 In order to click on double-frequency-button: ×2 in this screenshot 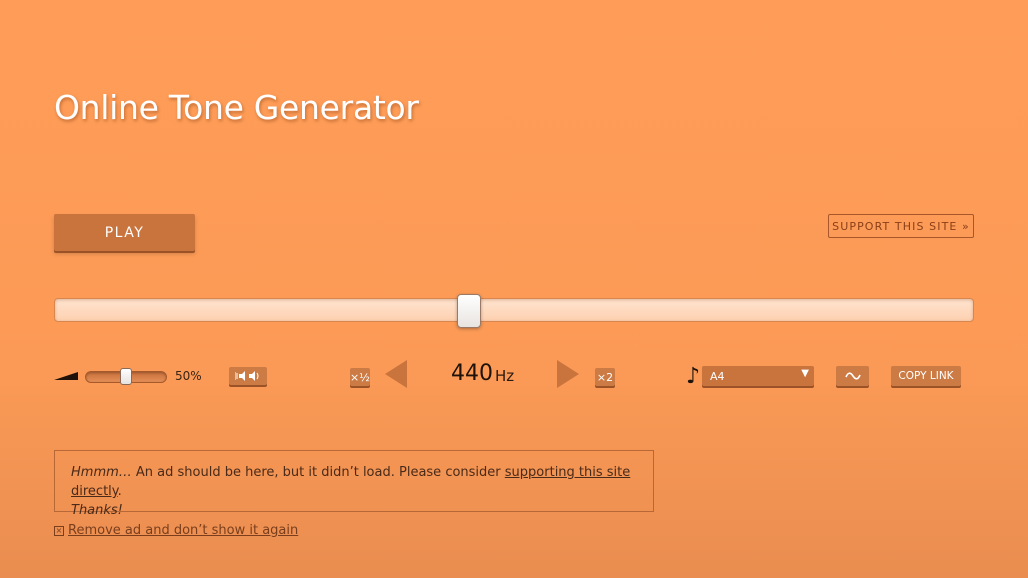, I will do `click(605, 377)`.